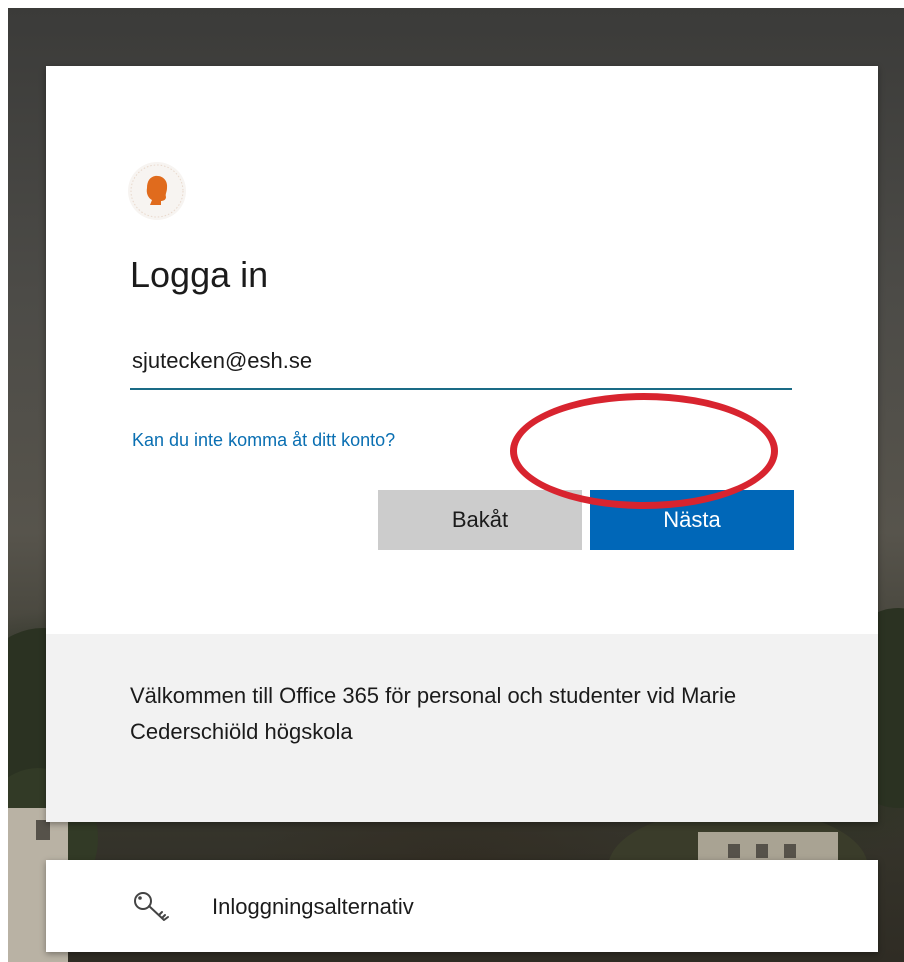 The image size is (904, 962). I want to click on cant-access-account-link: Kan du inte komma åt ditt konto?, so click(263, 440).